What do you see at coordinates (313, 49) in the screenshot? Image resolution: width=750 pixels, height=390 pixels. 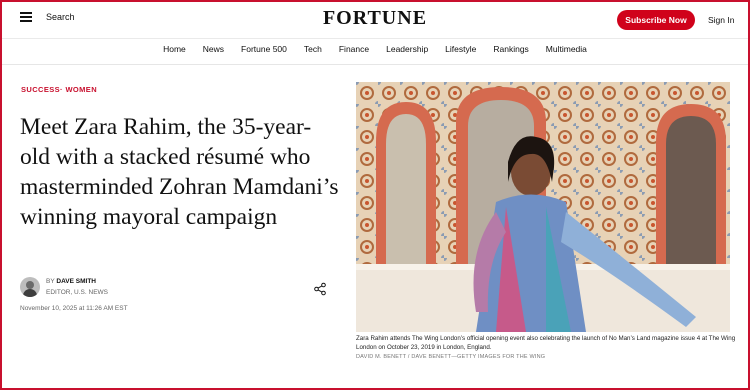 I see `nav-item-tech: Tech` at bounding box center [313, 49].